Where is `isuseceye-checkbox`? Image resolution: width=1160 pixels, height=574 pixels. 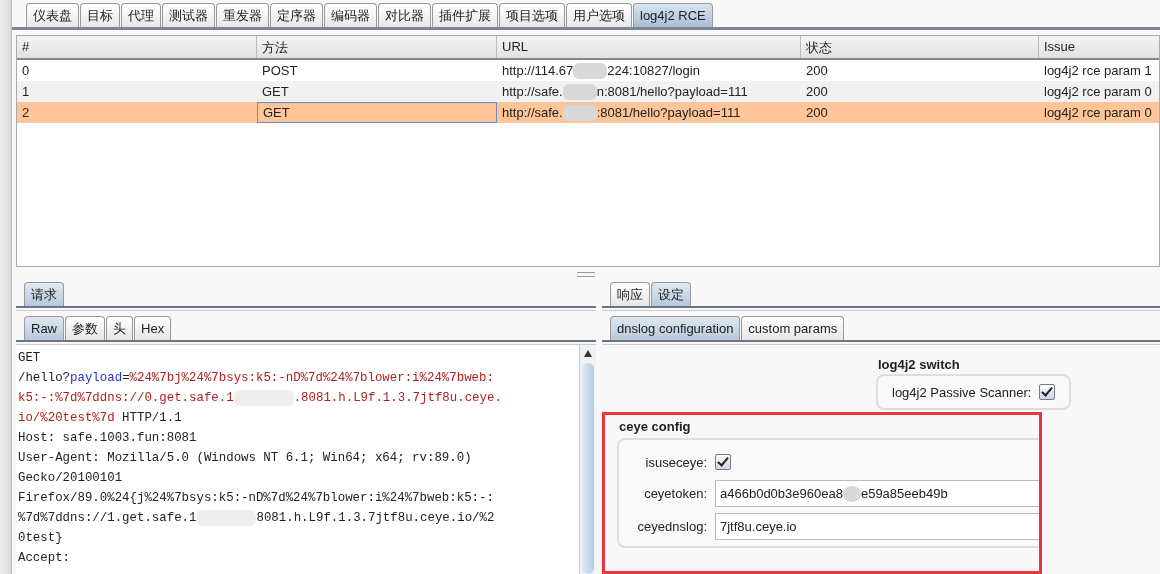
isuseceye-checkbox is located at coordinates (723, 462).